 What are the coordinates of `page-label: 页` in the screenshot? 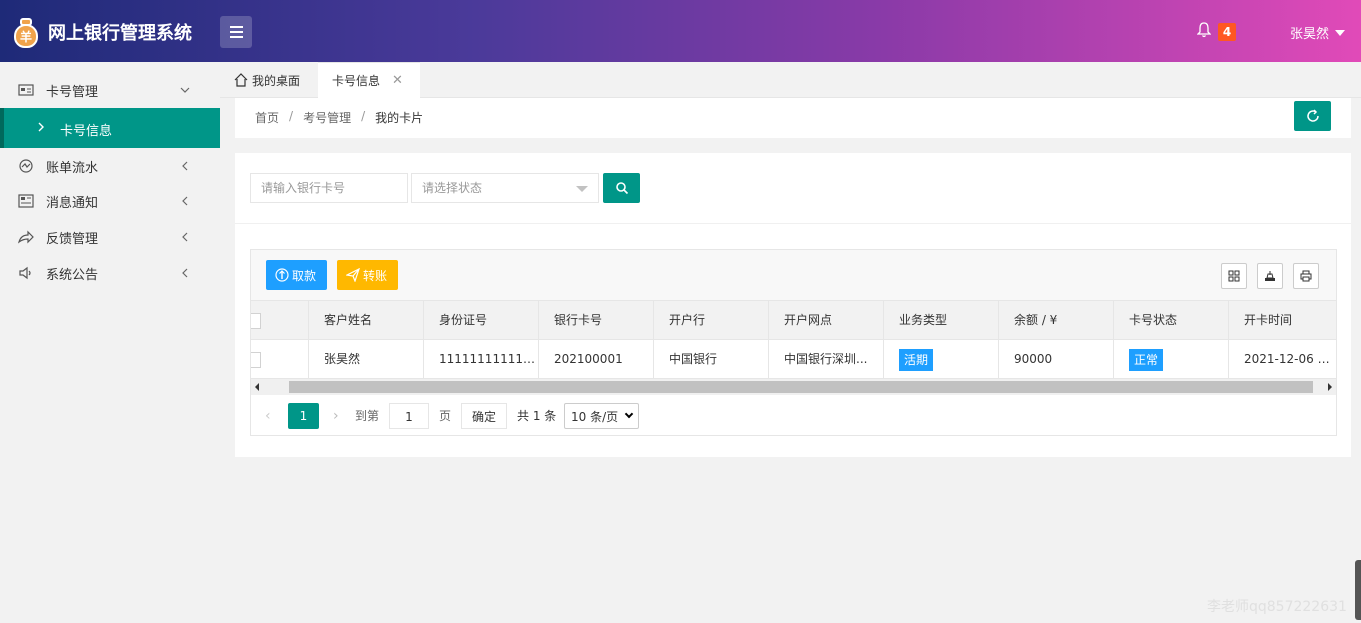 It's located at (445, 416).